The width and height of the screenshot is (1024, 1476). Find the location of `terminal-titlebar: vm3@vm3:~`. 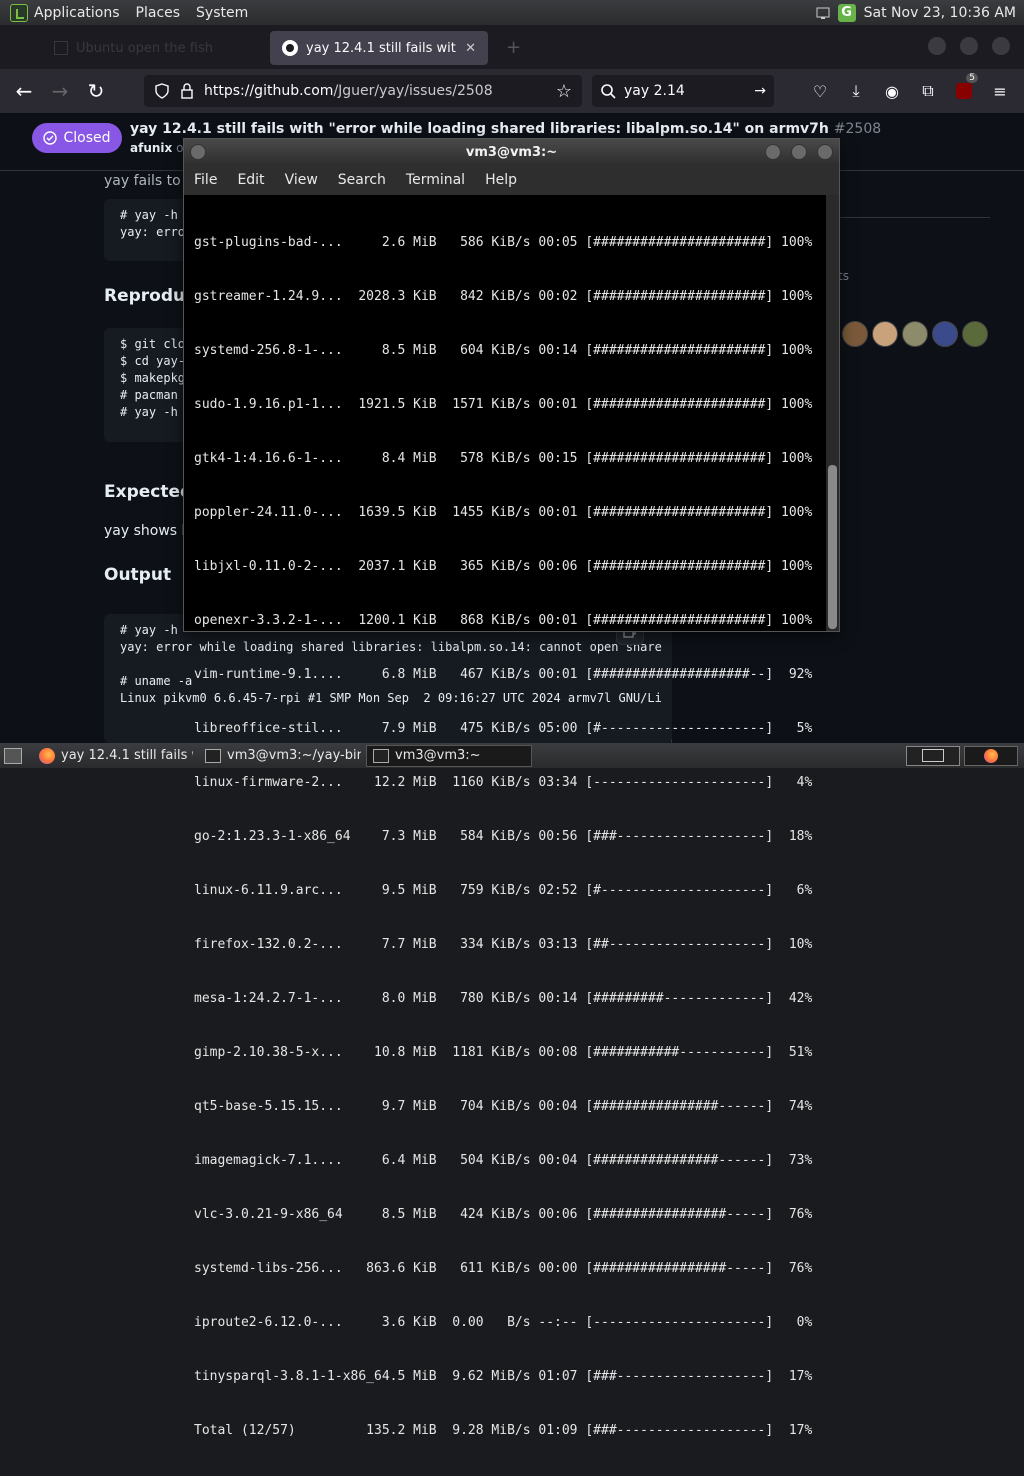

terminal-titlebar: vm3@vm3:~ is located at coordinates (511, 152).